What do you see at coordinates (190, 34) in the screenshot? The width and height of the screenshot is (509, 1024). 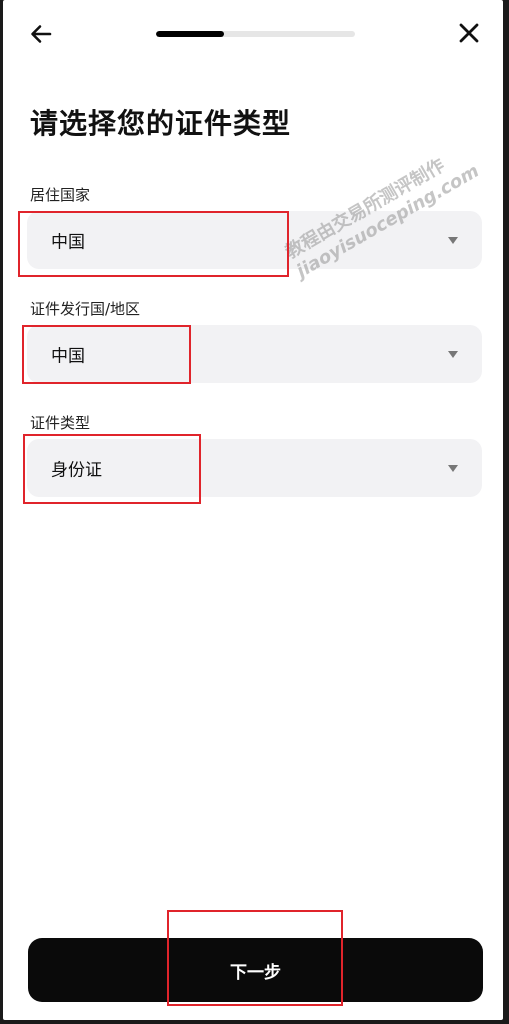 I see `progress-fill` at bounding box center [190, 34].